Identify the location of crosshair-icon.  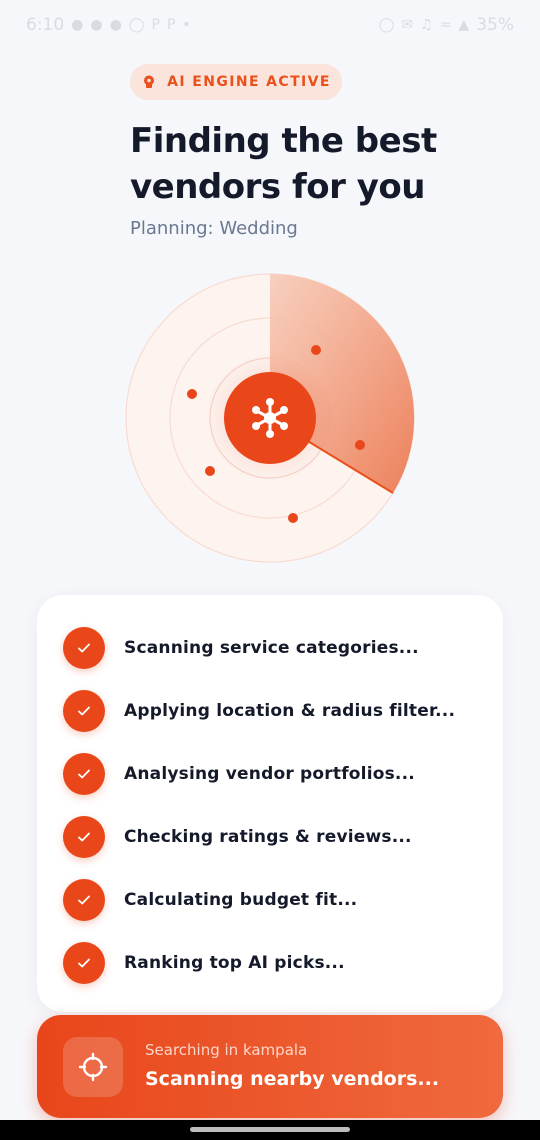
(93, 1067).